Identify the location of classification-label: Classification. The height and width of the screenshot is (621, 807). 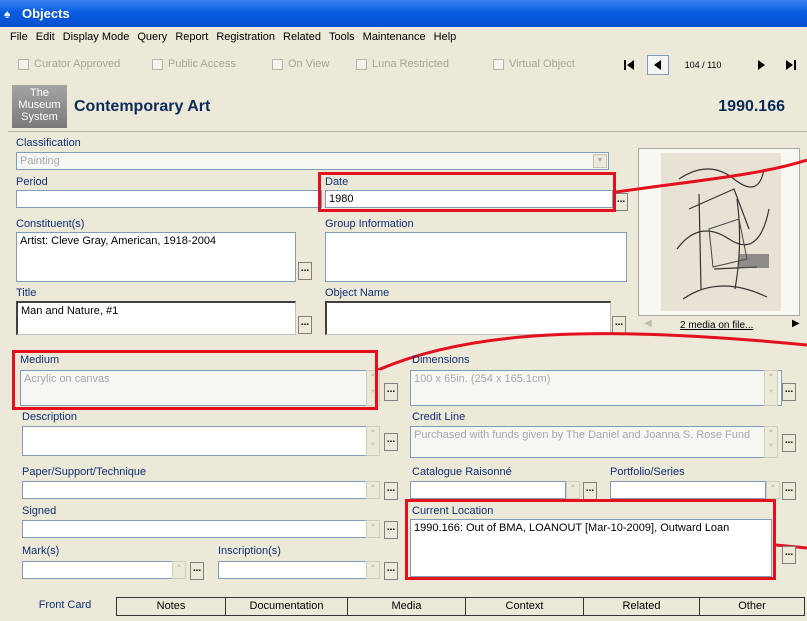
(48, 143).